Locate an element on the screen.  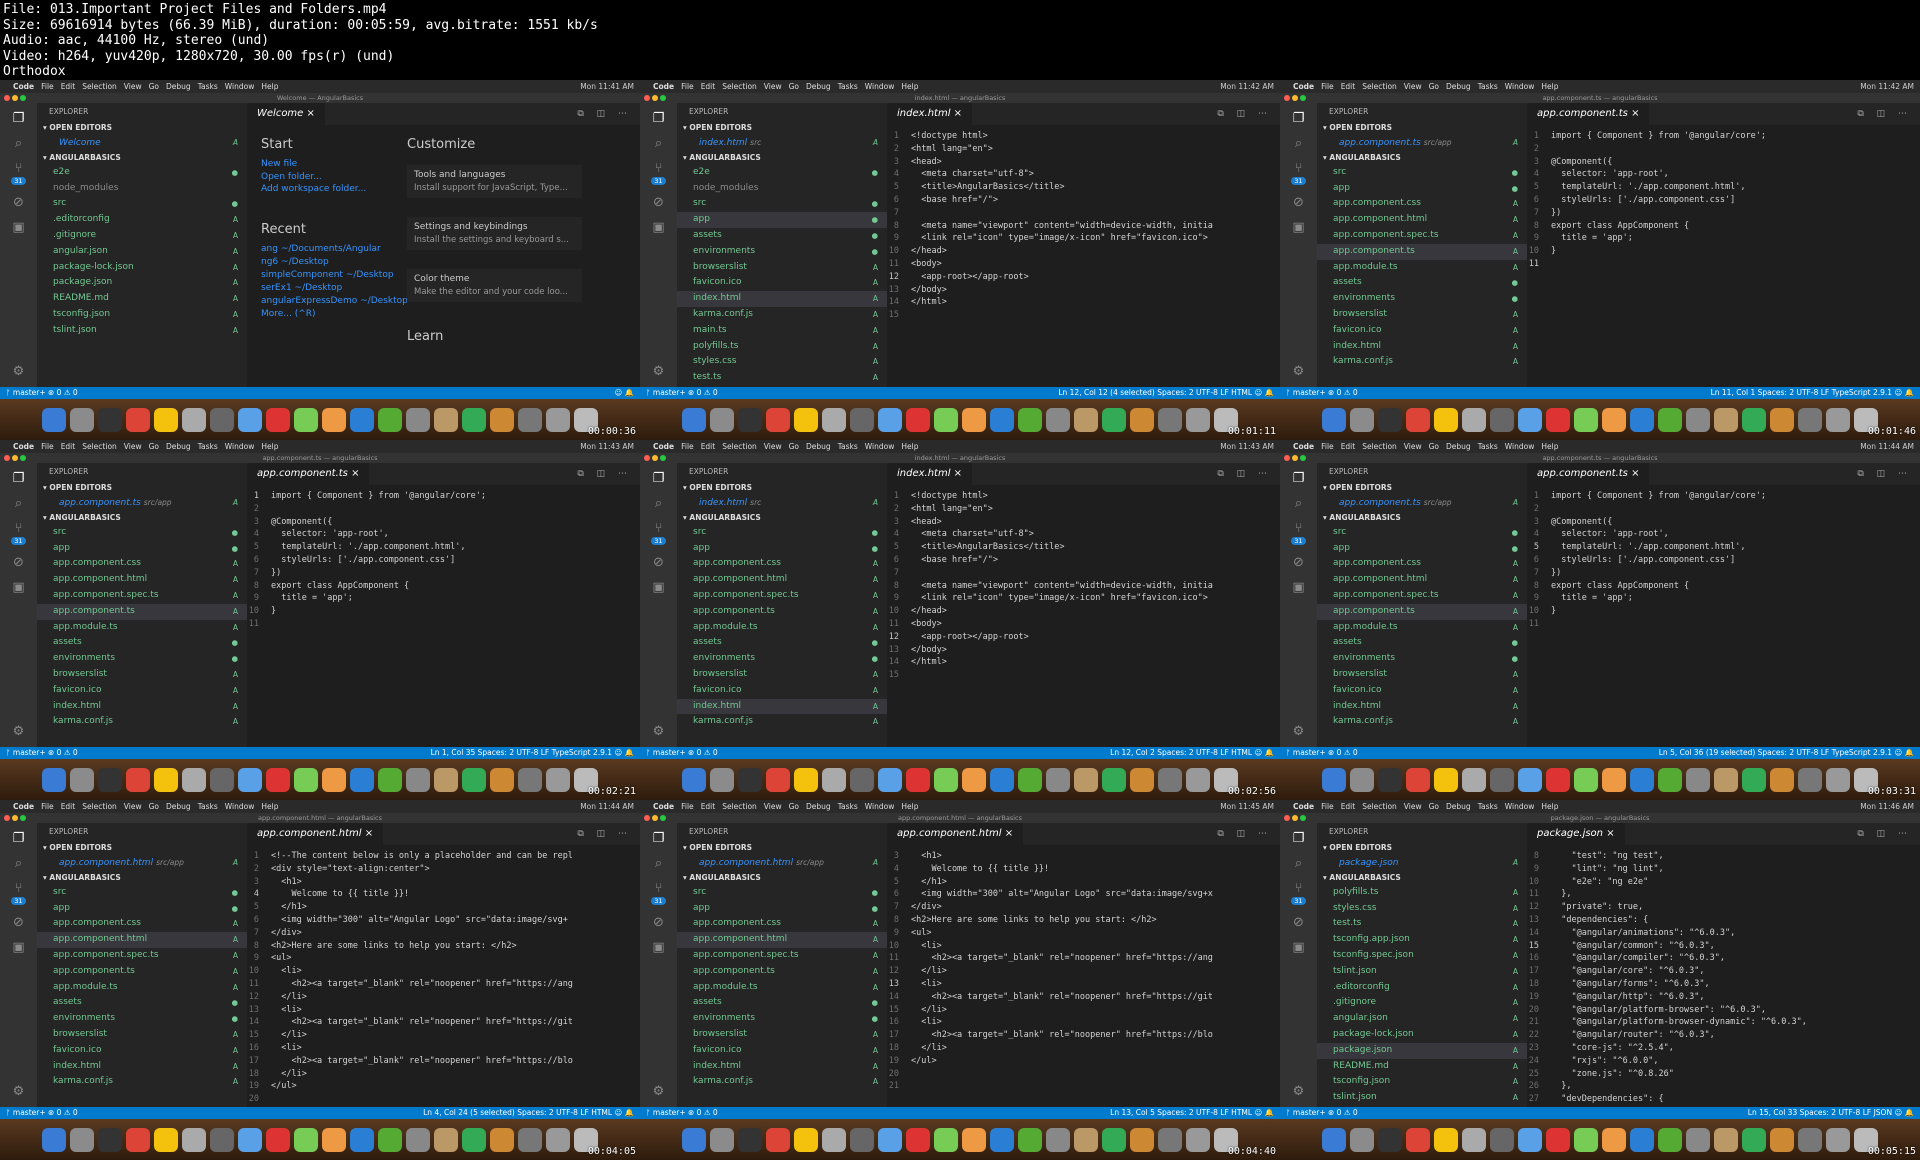
editor-tab: package.json × is located at coordinates (1576, 834).